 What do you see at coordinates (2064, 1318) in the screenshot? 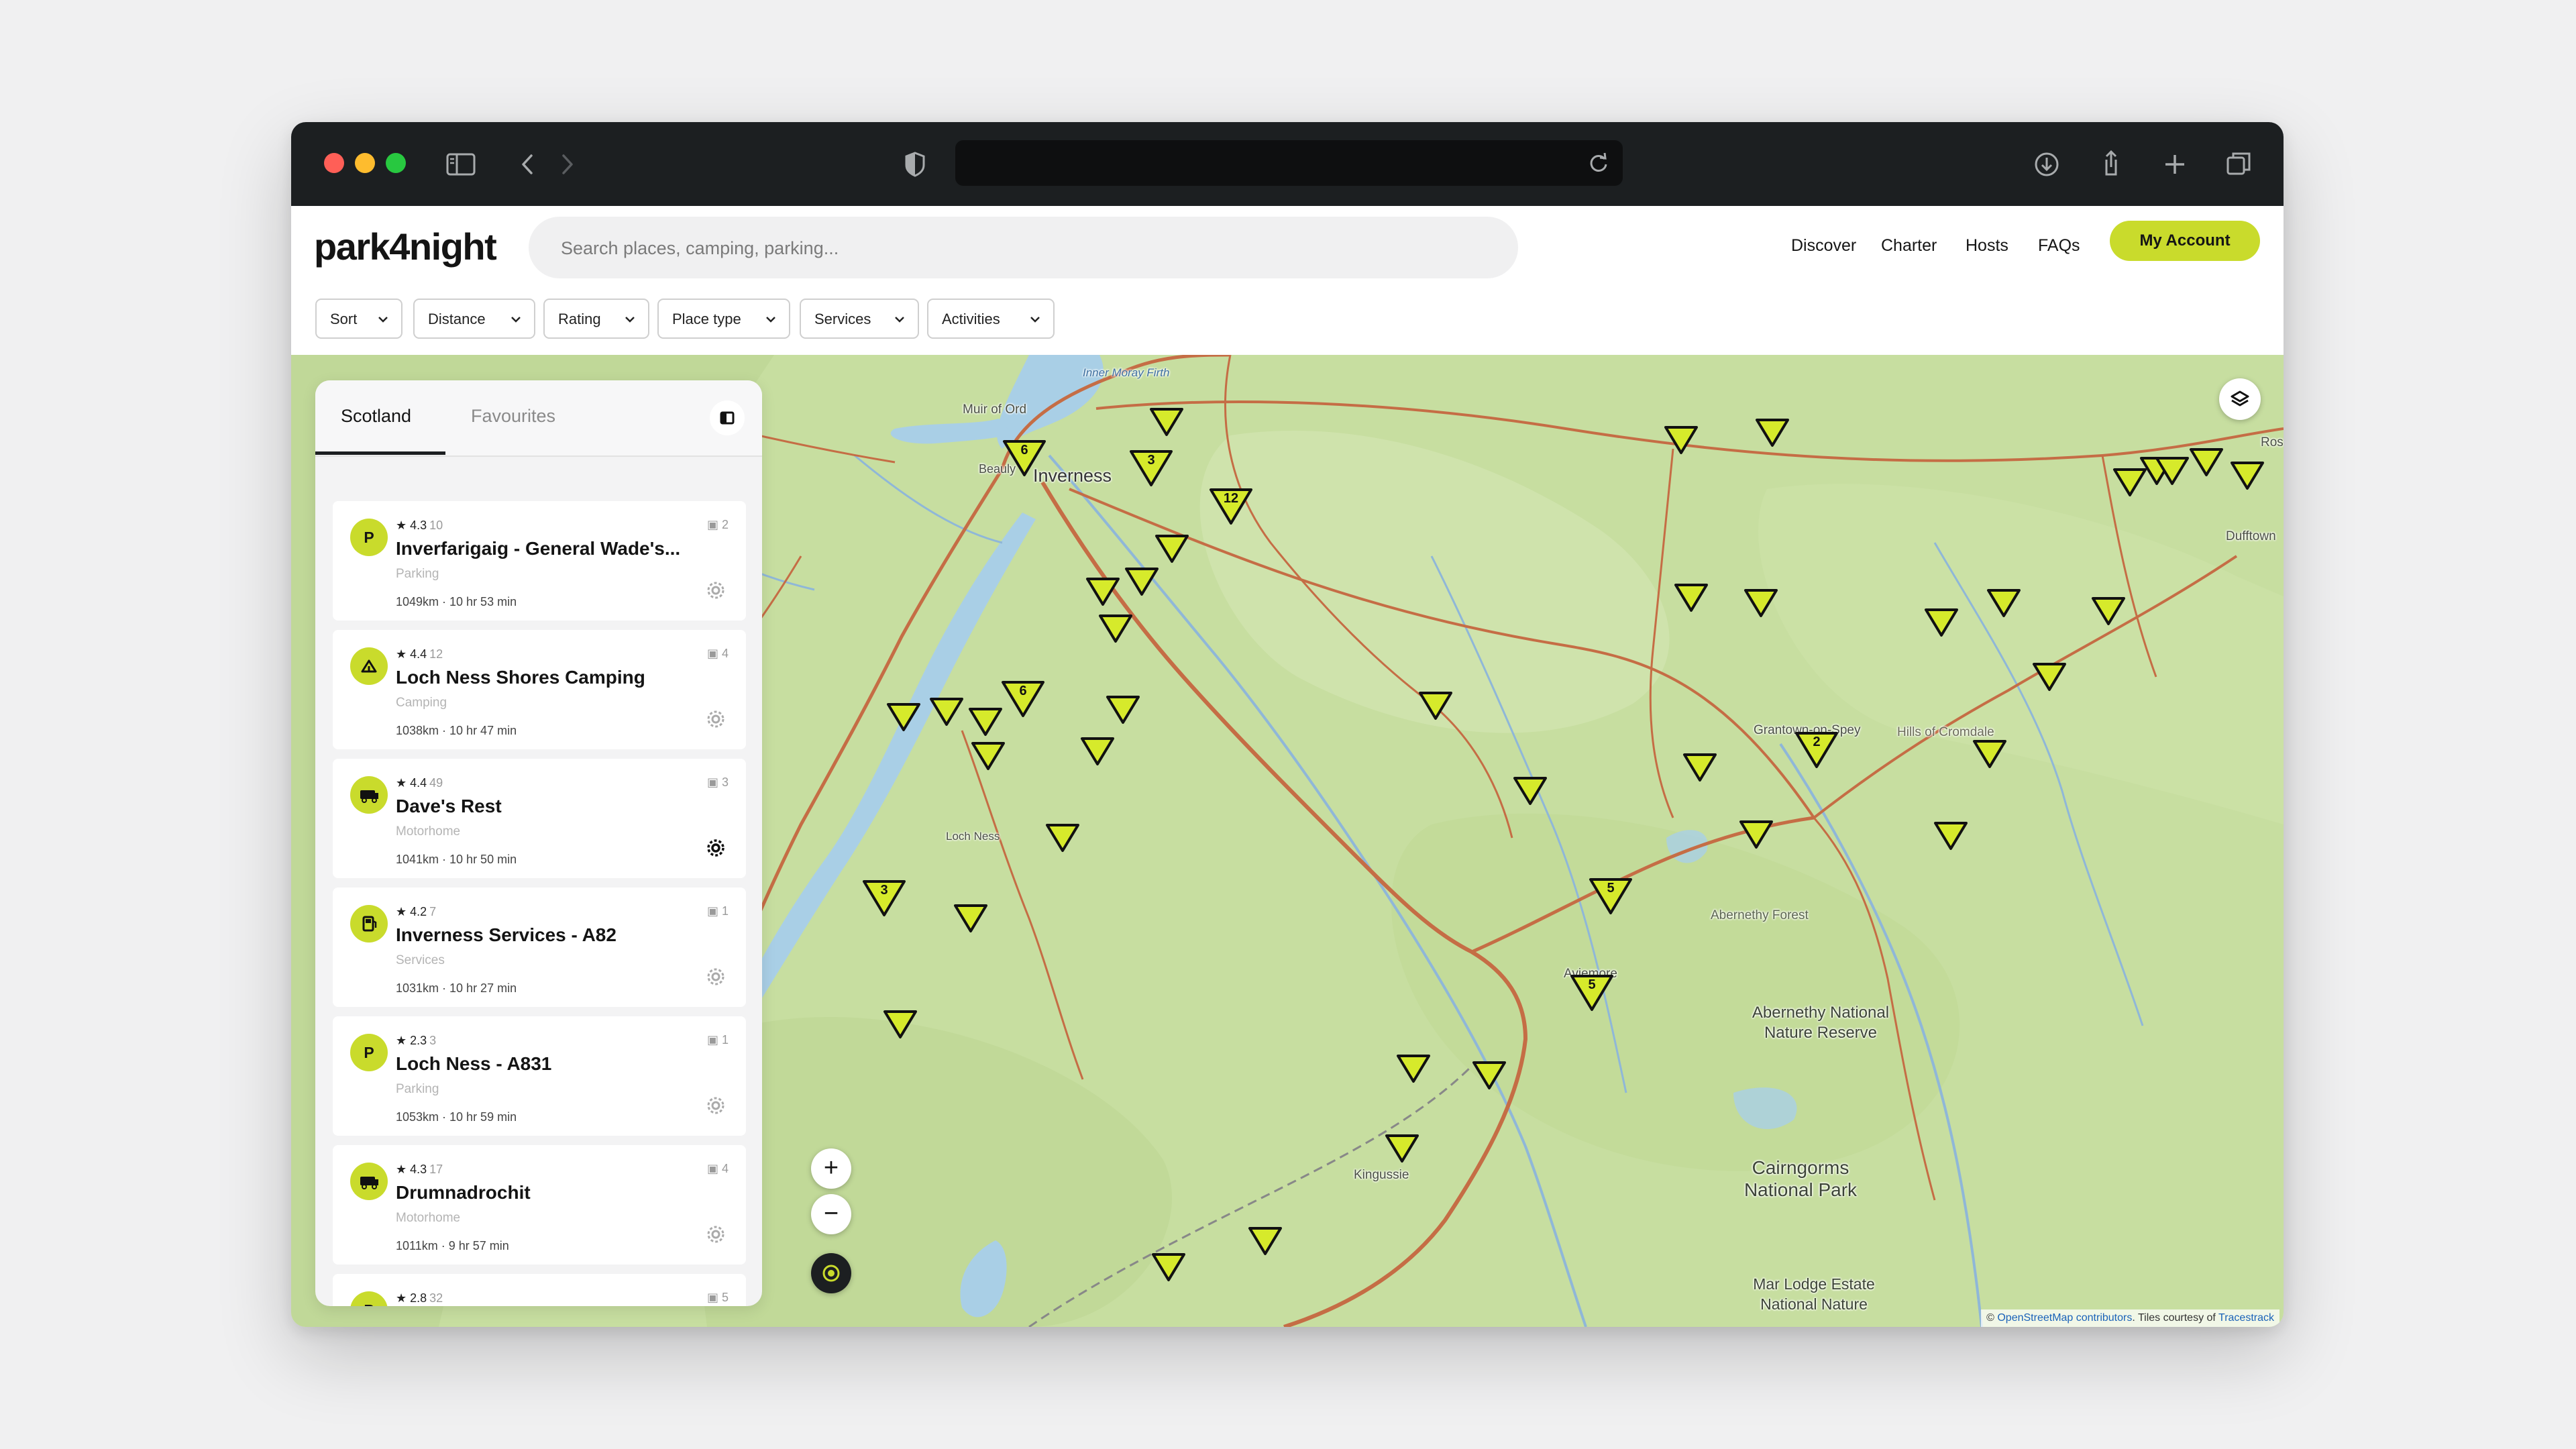
I see `osm-link: OpenStreetMap contributors` at bounding box center [2064, 1318].